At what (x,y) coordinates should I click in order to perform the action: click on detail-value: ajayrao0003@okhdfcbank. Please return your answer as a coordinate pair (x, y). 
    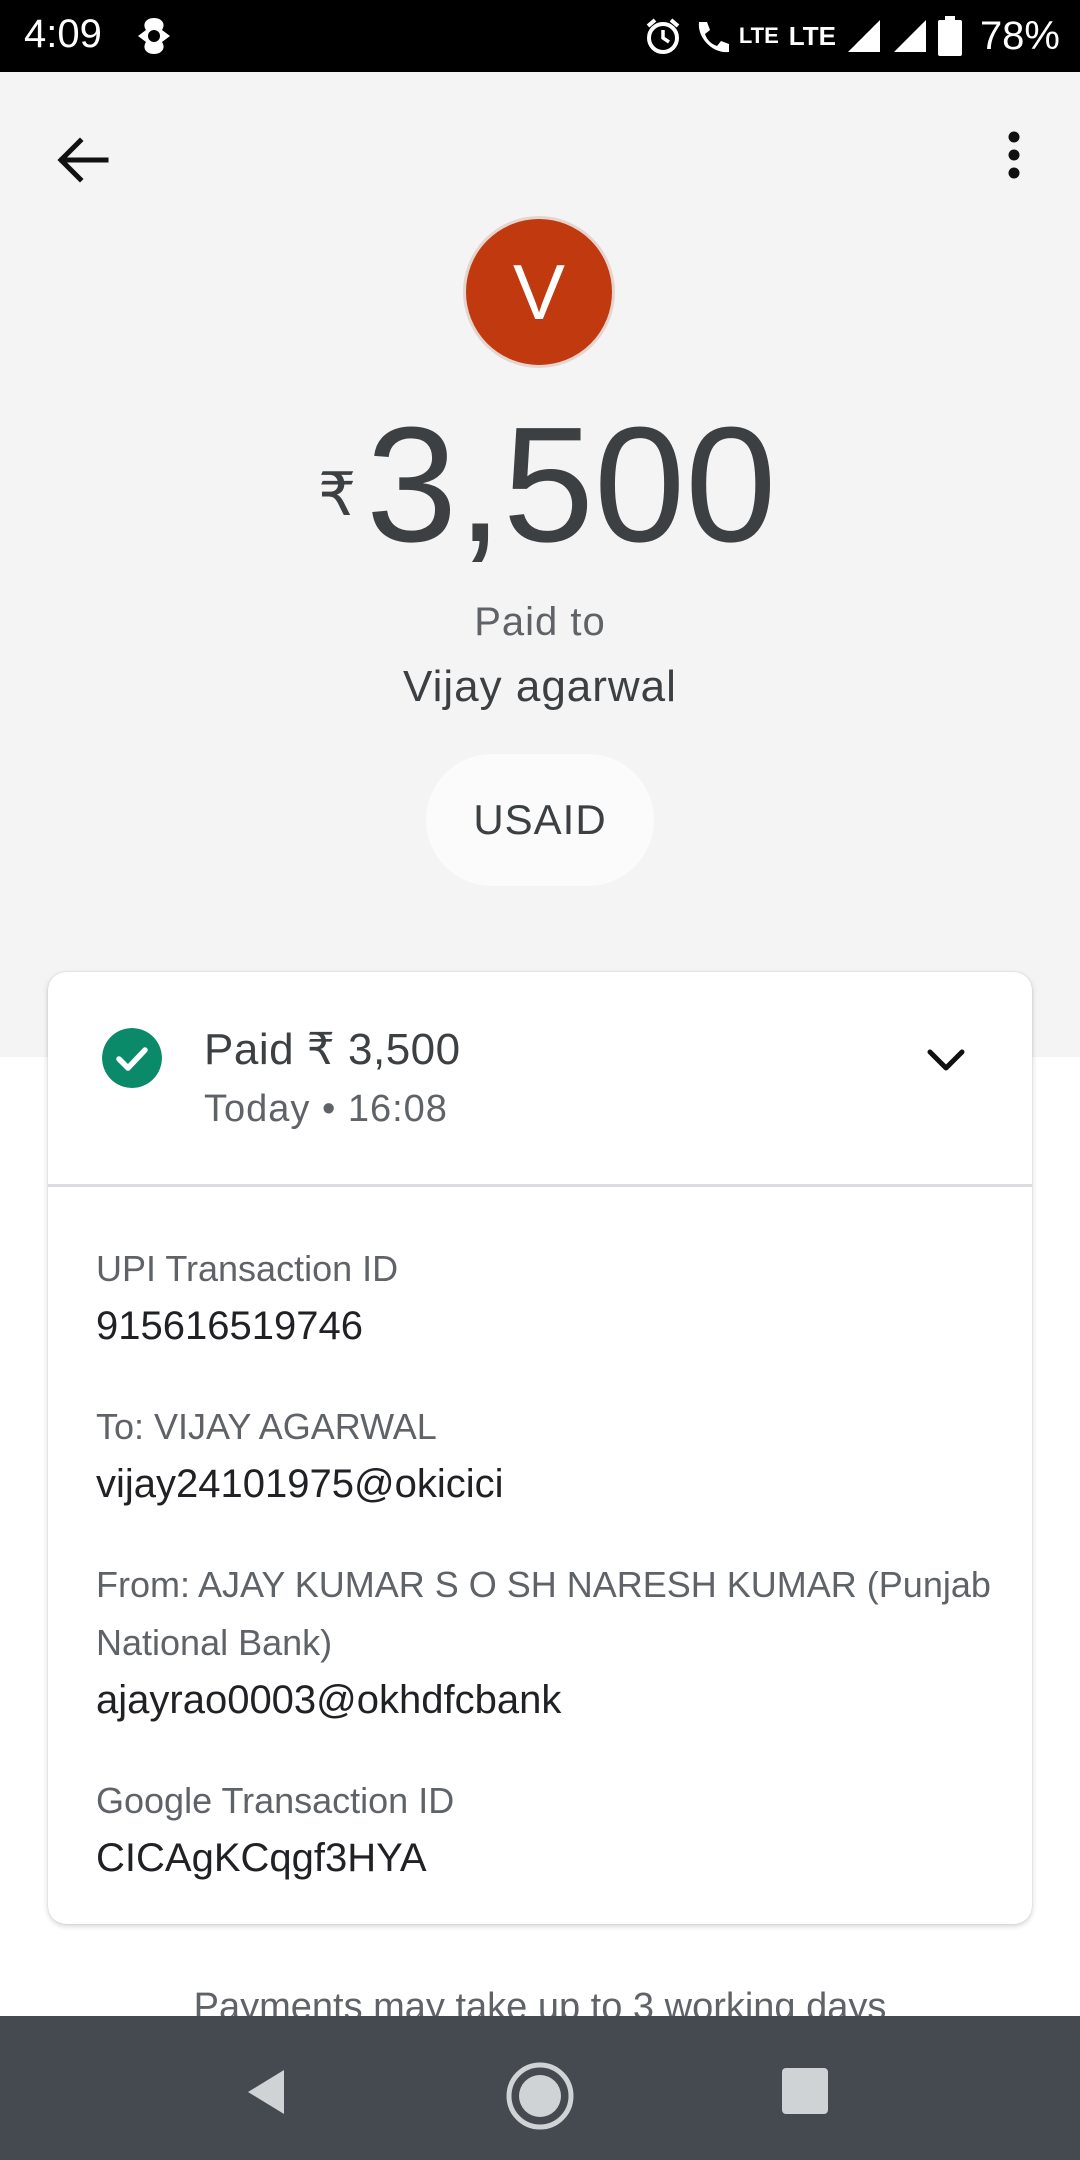
    Looking at the image, I should click on (329, 1700).